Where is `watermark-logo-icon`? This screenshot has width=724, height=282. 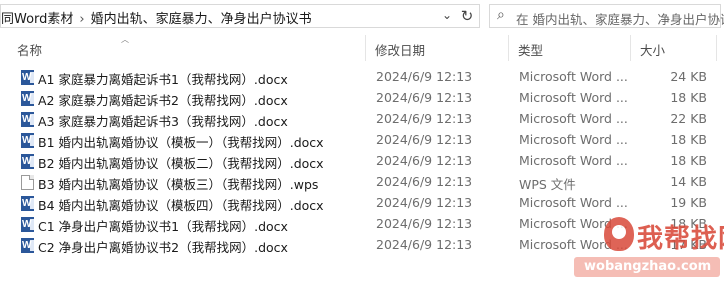
watermark-logo-icon is located at coordinates (619, 234).